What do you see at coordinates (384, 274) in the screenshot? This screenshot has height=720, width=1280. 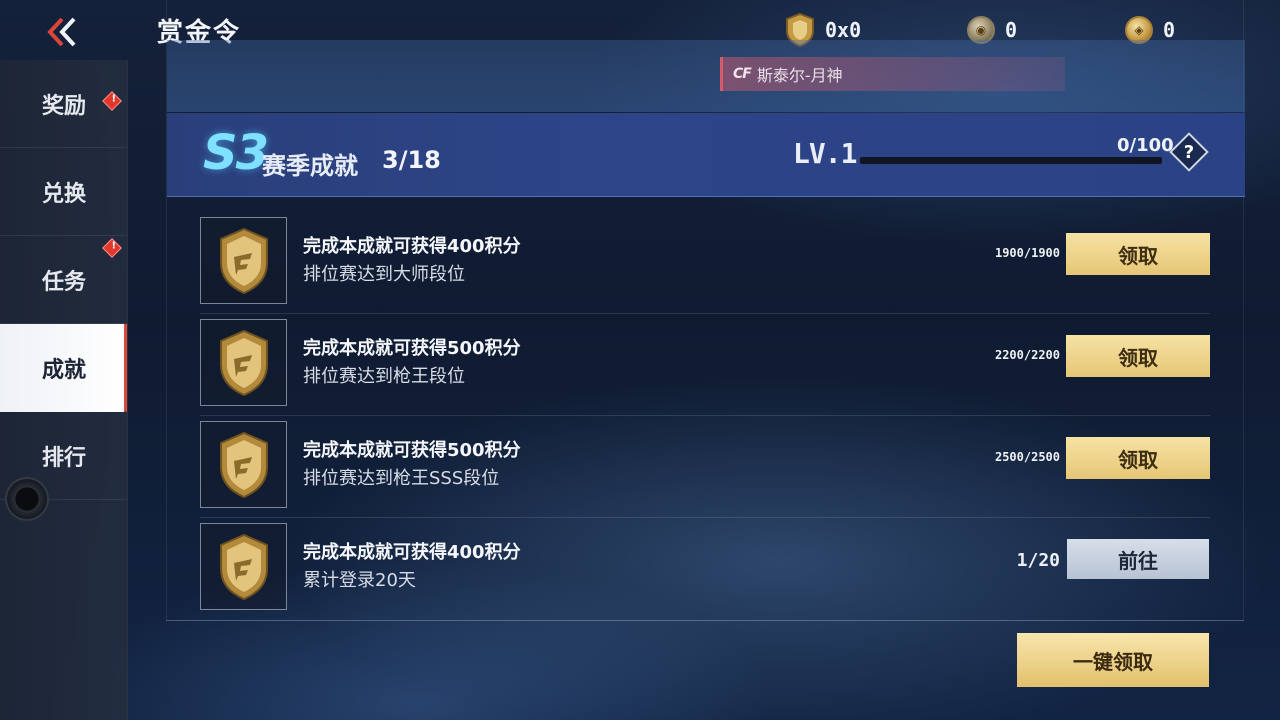 I see `achievement-desc: 排位赛达到大师段位` at bounding box center [384, 274].